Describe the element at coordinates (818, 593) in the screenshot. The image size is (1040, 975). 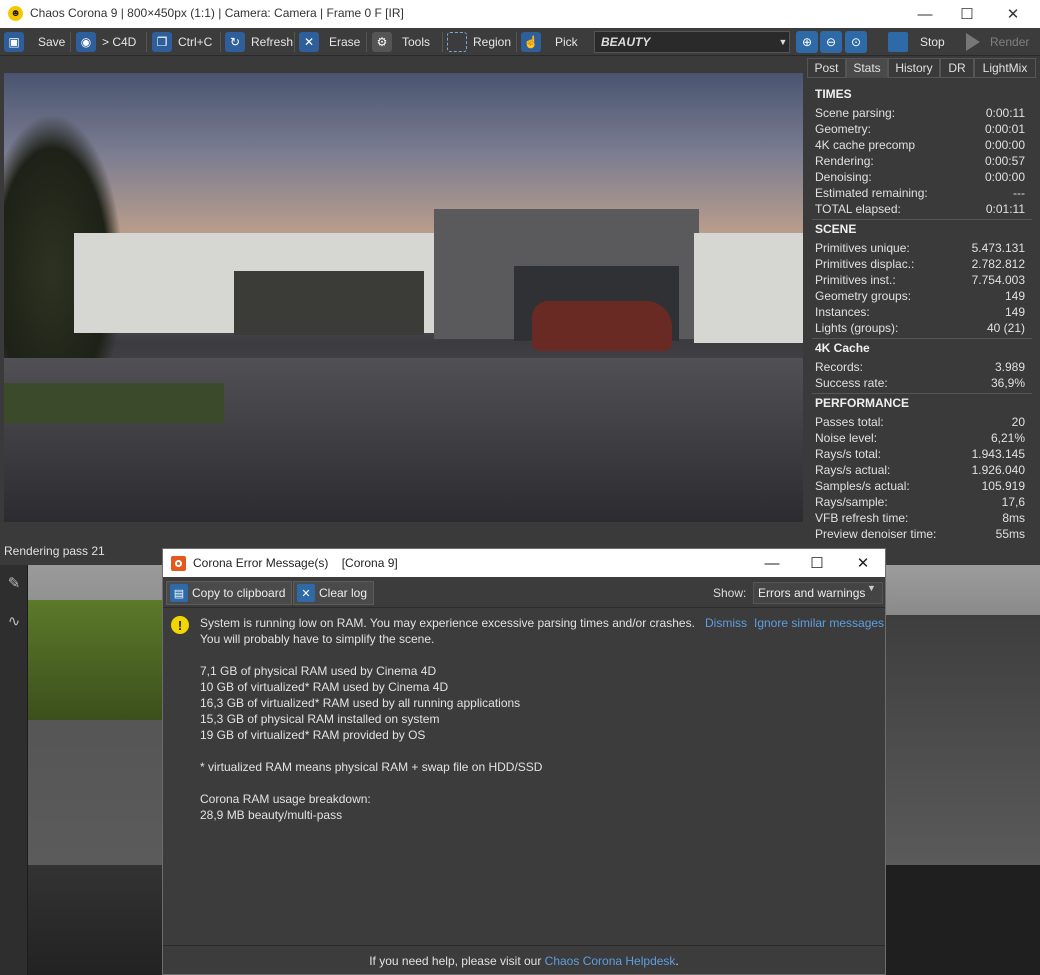
I see `show-filter-select: Errors and warnings` at that location.